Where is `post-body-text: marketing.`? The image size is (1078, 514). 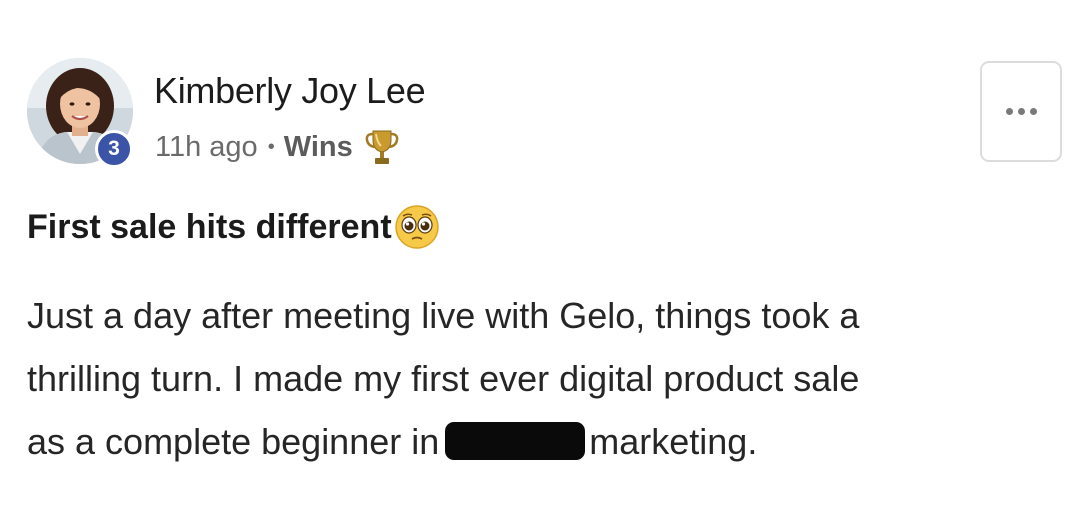
post-body-text: marketing. is located at coordinates (673, 441).